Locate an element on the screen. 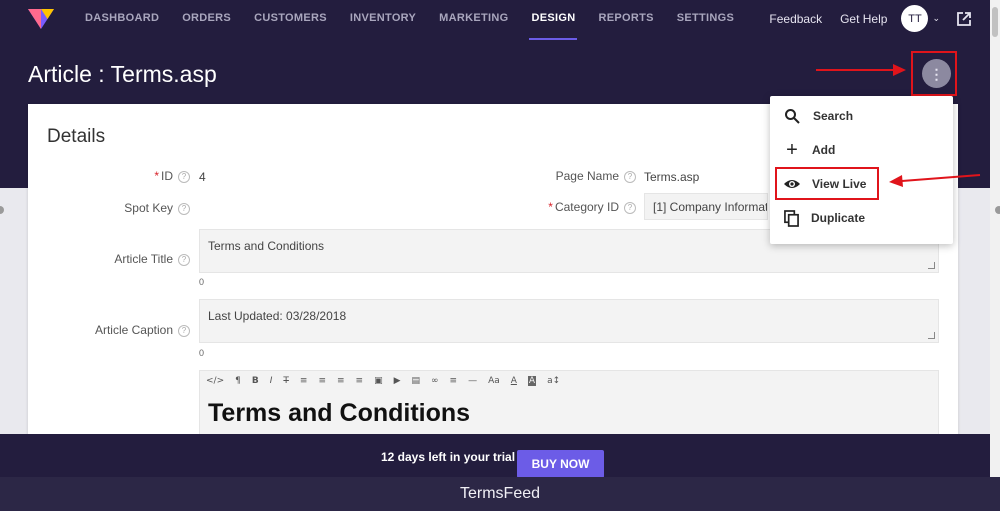  code-view-button: </> is located at coordinates (215, 381).